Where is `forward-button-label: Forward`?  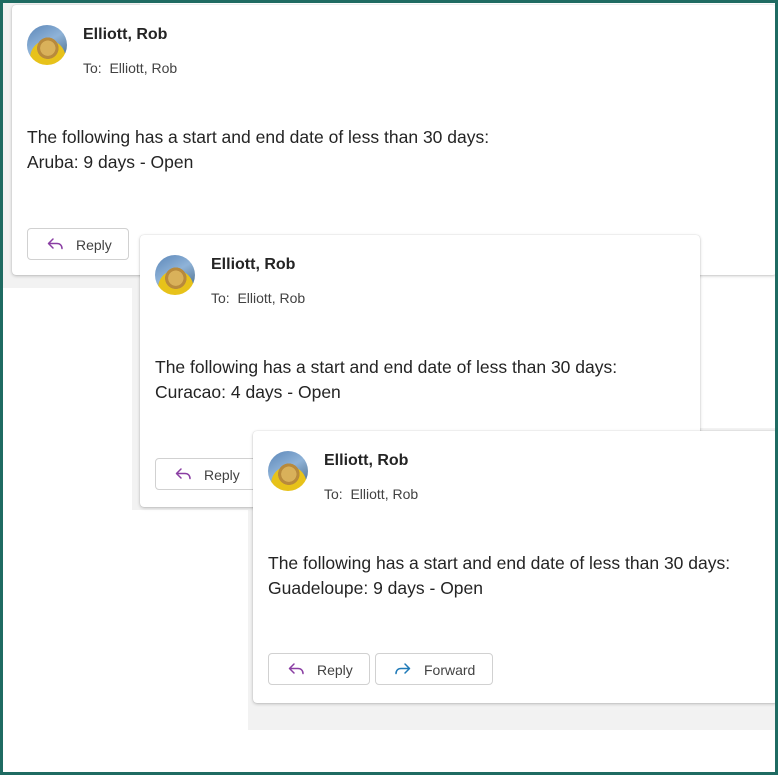
forward-button-label: Forward is located at coordinates (450, 670).